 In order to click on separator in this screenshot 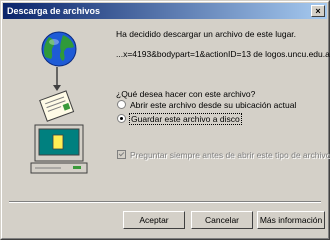, I will do `click(165, 202)`.